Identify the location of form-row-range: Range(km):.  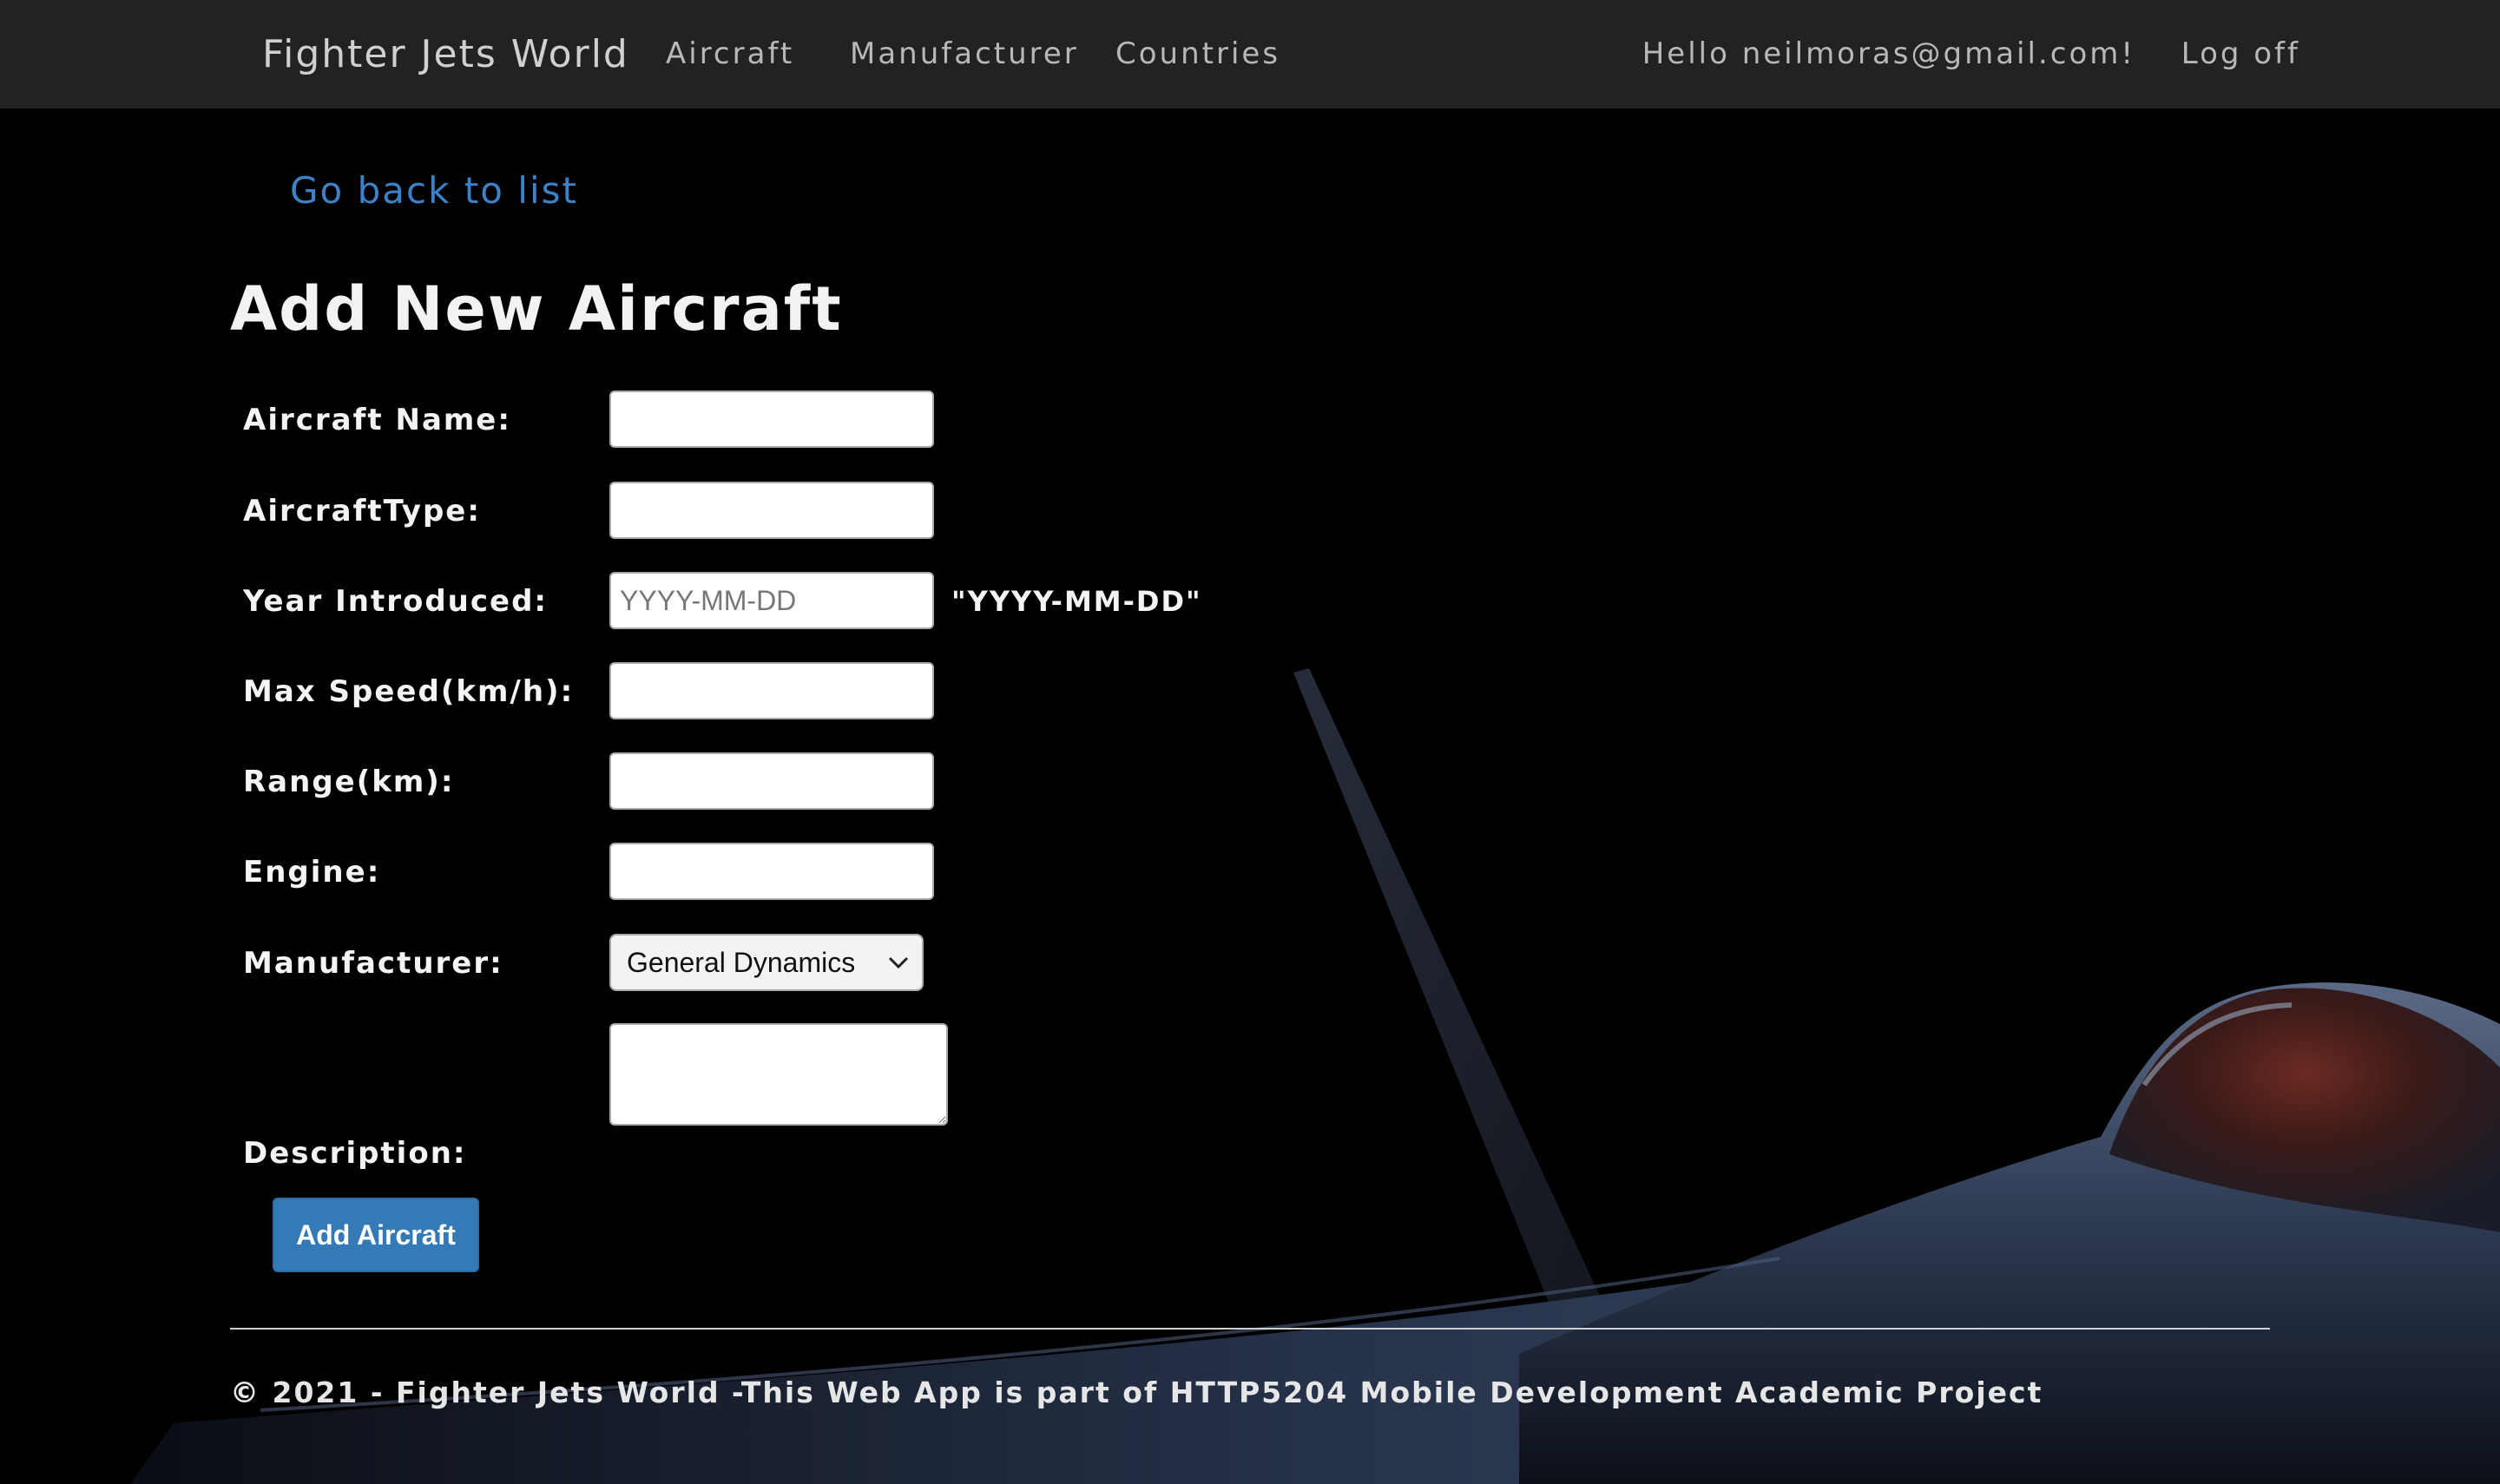
(807, 781).